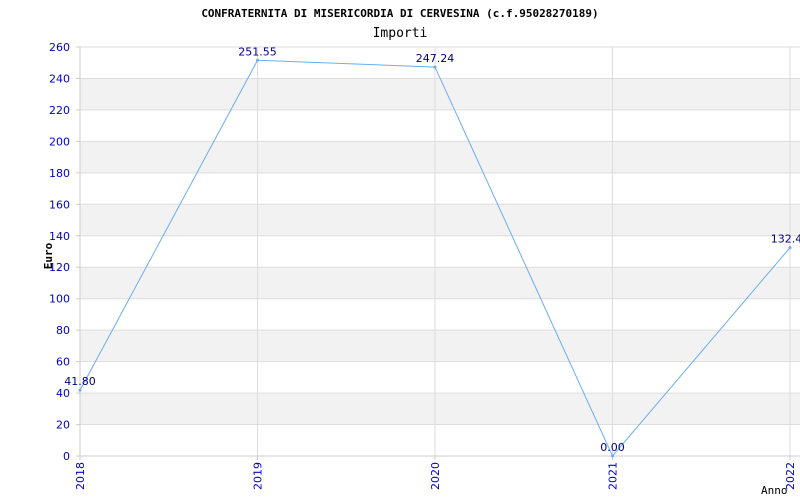  I want to click on x-tick-label: 2020, so click(435, 476).